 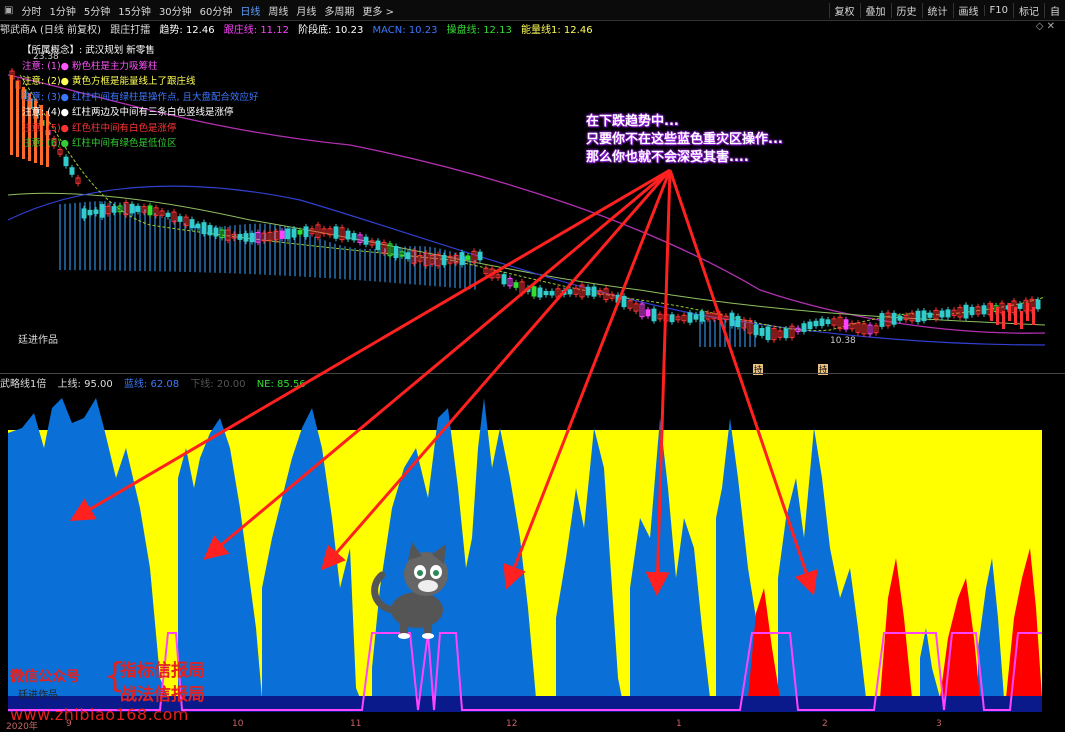 I want to click on trend-value: 趋势: 12.46, so click(x=187, y=30).